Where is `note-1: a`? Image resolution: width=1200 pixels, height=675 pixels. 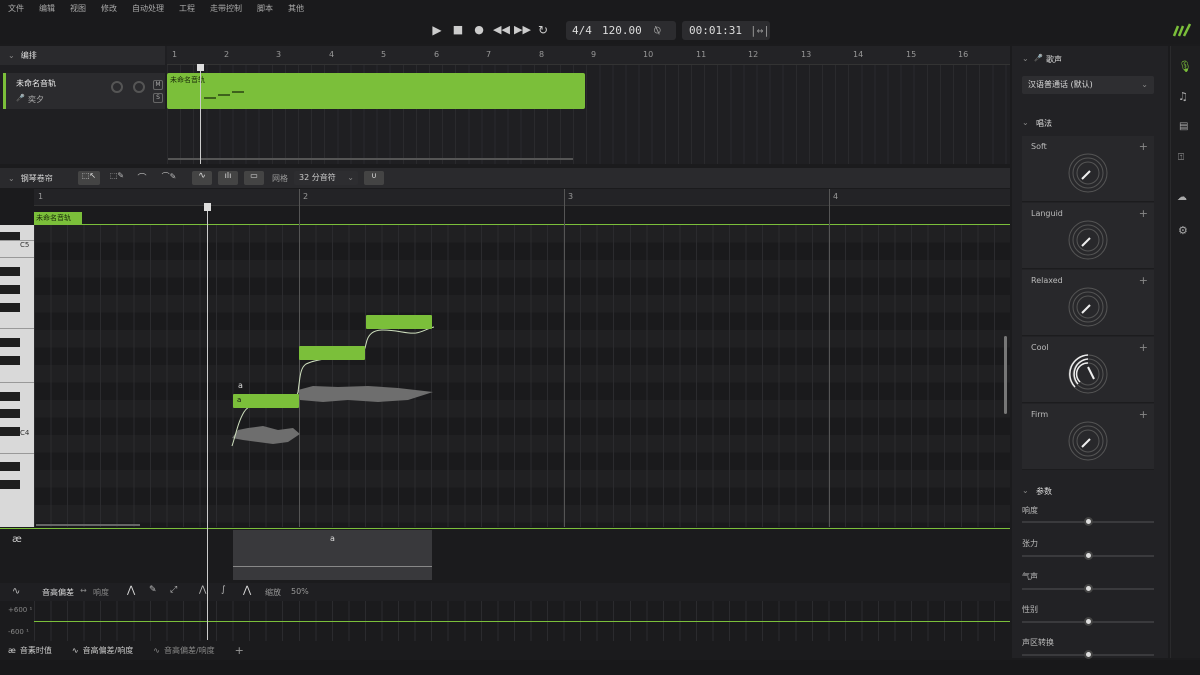
note-1: a is located at coordinates (266, 401).